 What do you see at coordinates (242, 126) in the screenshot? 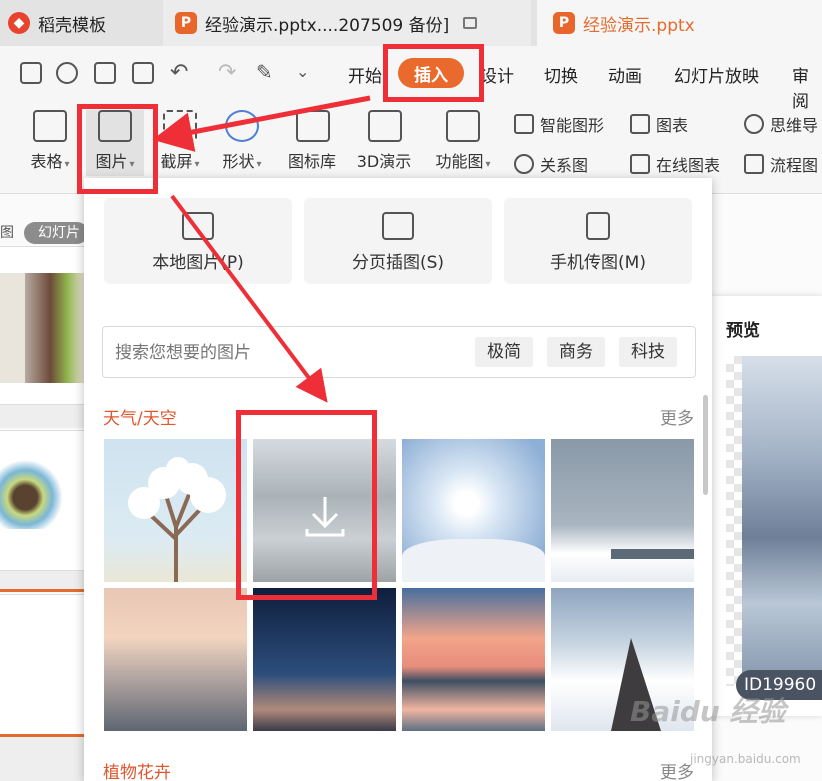
I see `shape-icon` at bounding box center [242, 126].